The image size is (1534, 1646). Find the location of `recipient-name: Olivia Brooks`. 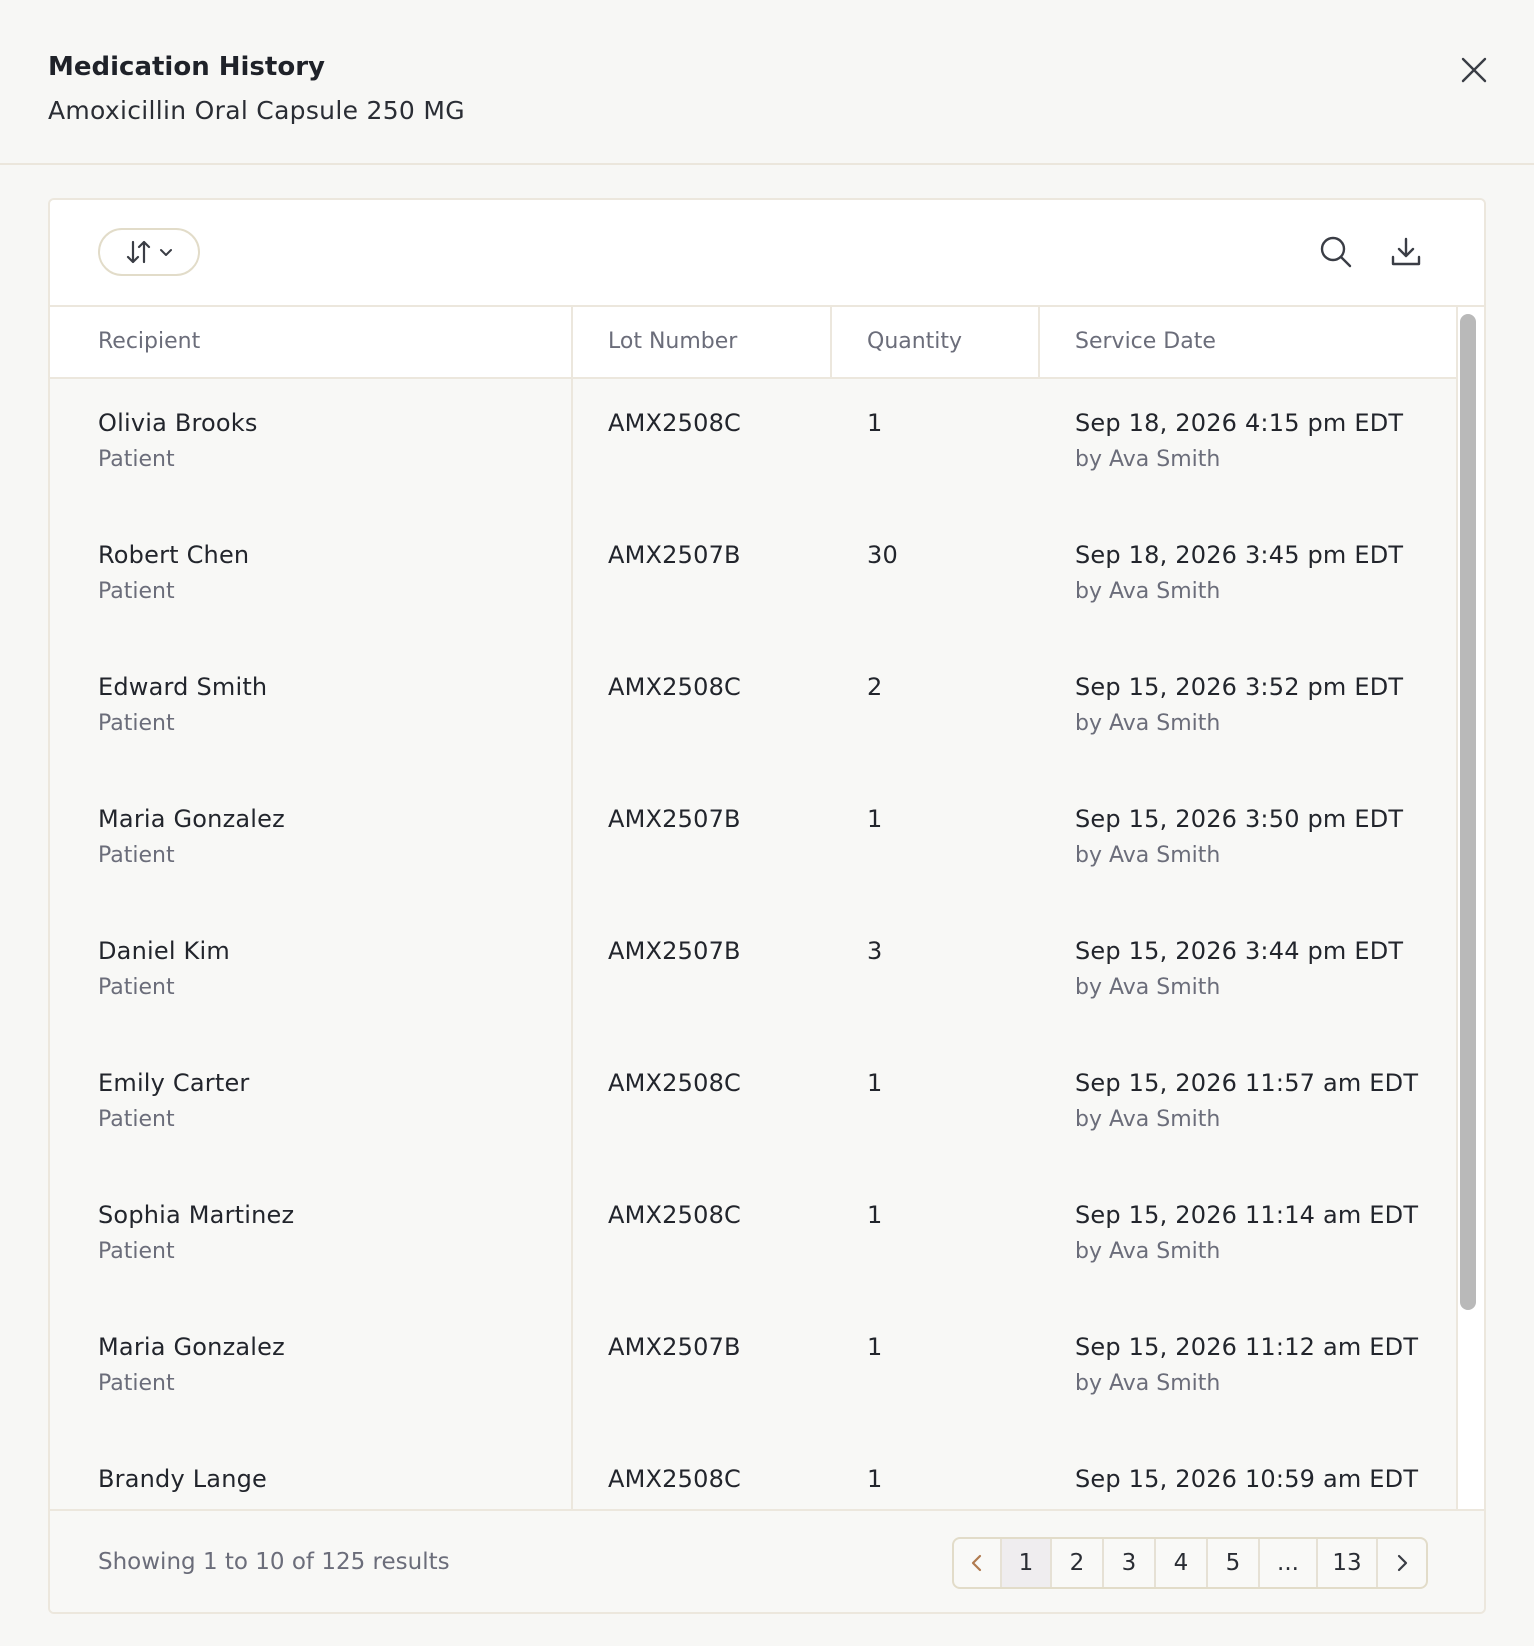

recipient-name: Olivia Brooks is located at coordinates (178, 423).